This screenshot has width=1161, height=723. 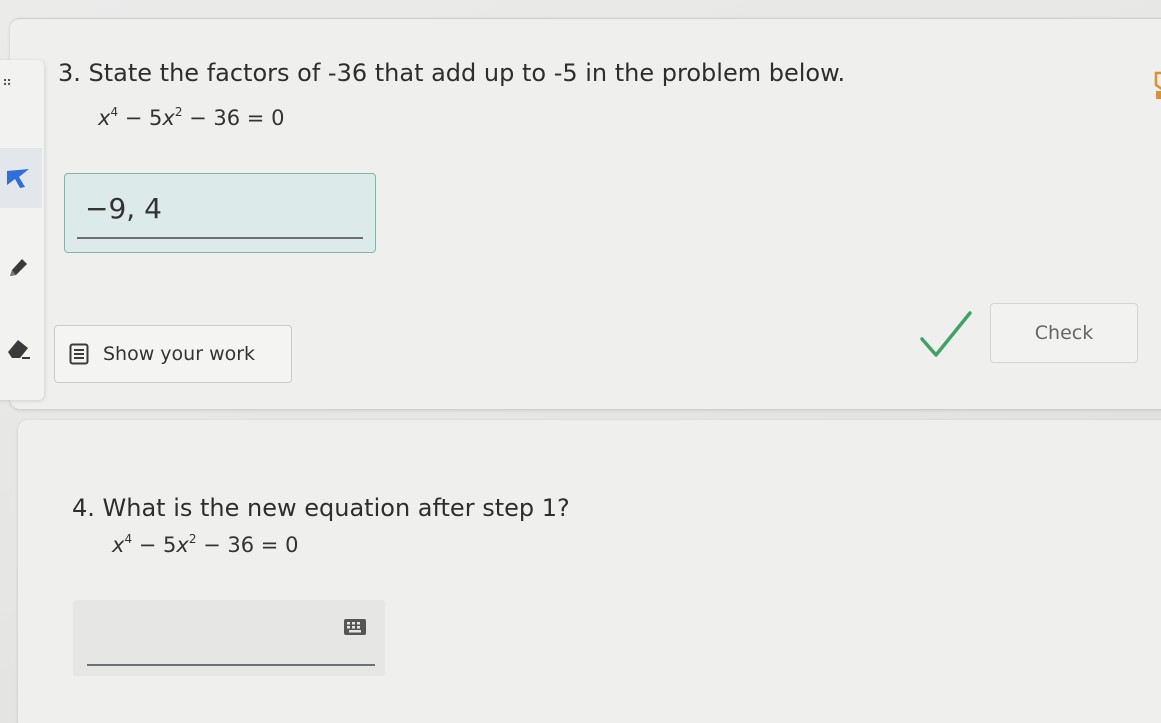 I want to click on show-your-work-button: Show your work, so click(x=173, y=354).